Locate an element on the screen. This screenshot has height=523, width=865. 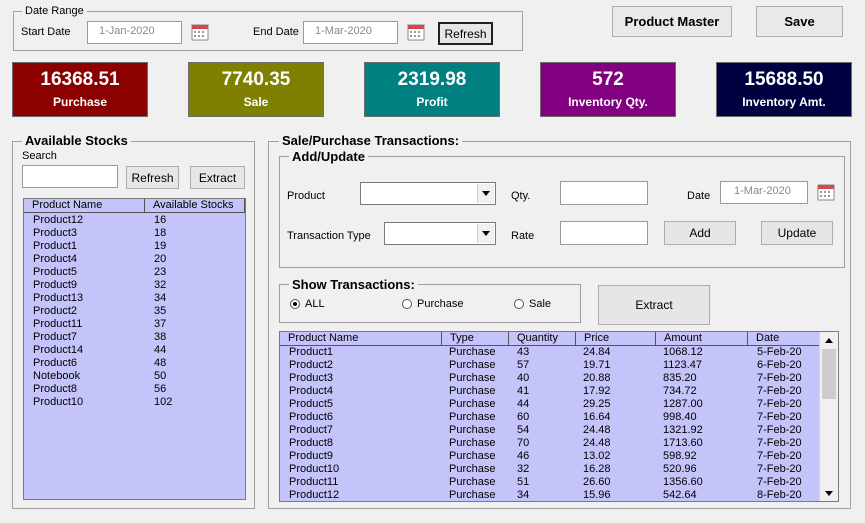
kpi-label: Profit is located at coordinates (432, 102).